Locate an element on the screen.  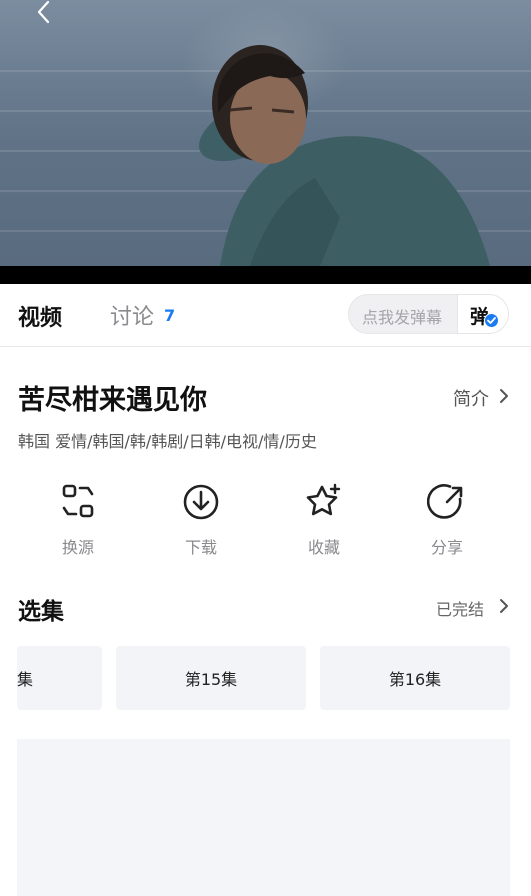
episode-card: 第15集 is located at coordinates (211, 678).